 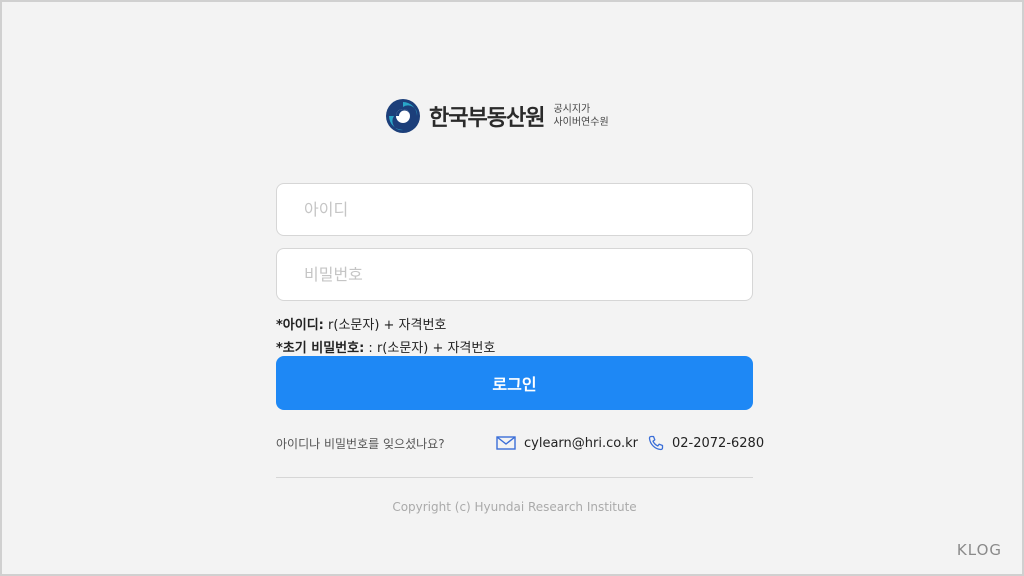 What do you see at coordinates (514, 507) in the screenshot?
I see `copyright-text: Copyright (c) Hyundai Research Institute` at bounding box center [514, 507].